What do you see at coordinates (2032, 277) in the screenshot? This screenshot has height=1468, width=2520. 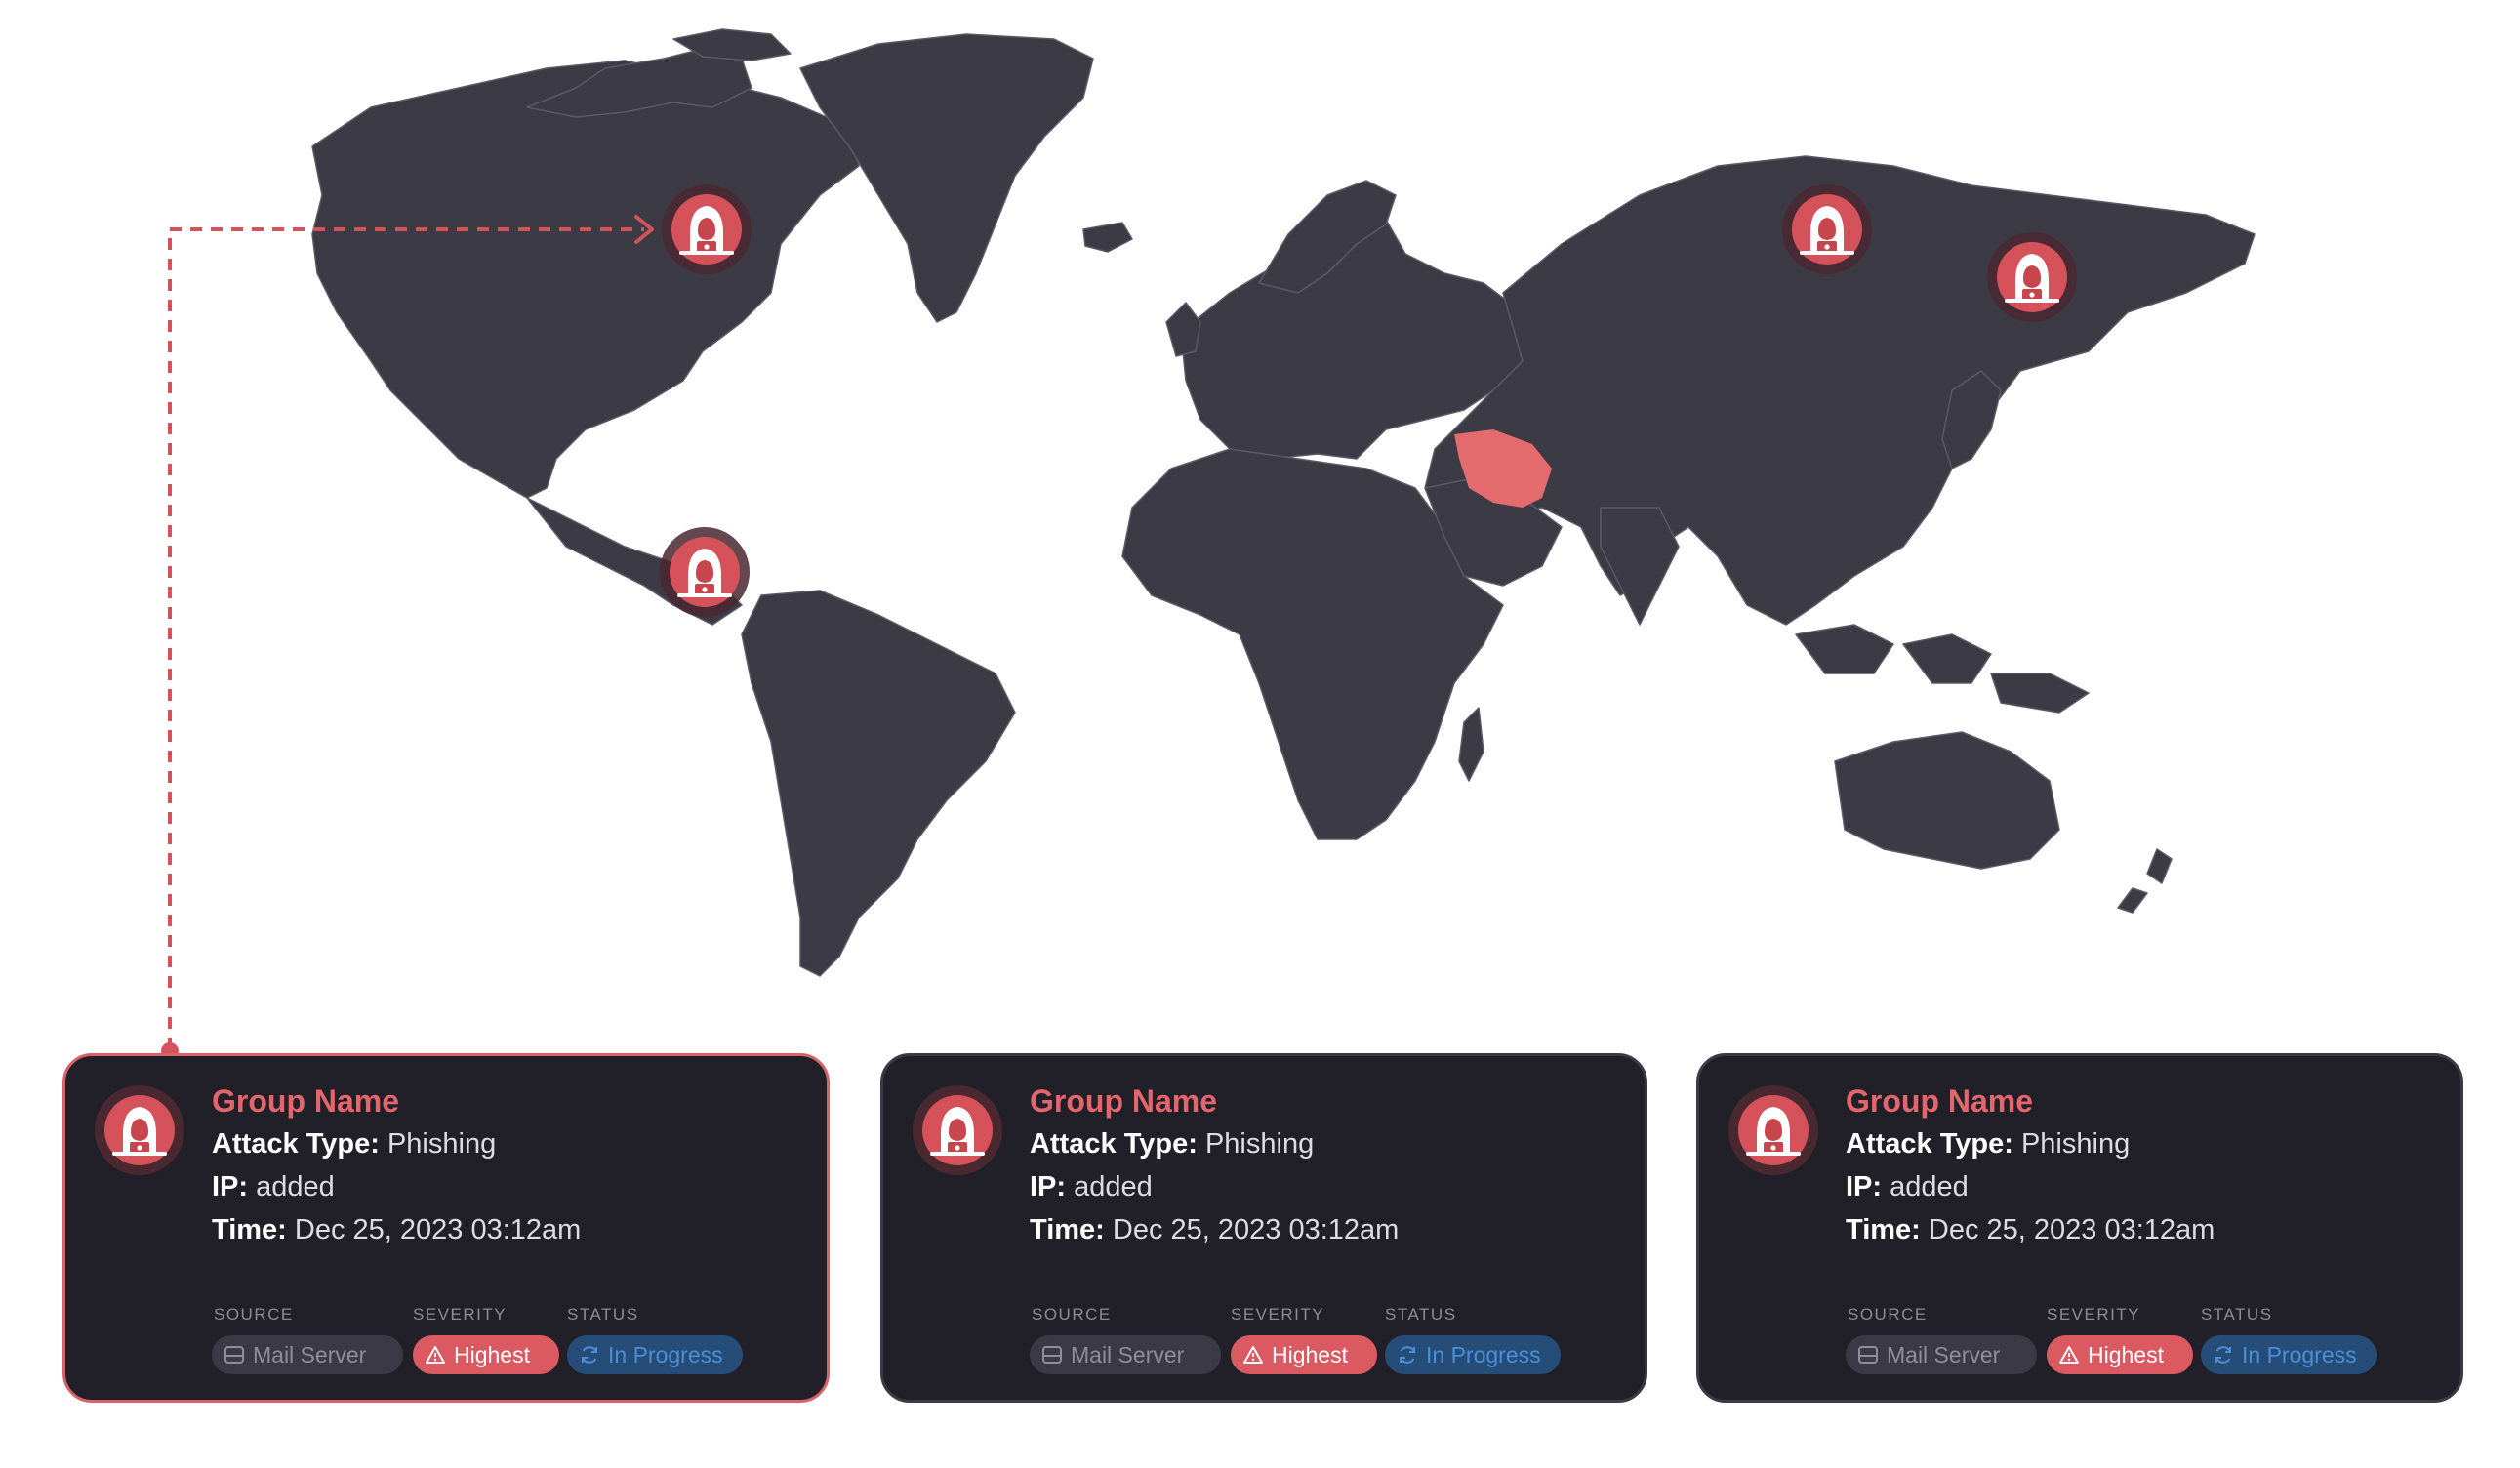 I see `marker-russia-far-east` at bounding box center [2032, 277].